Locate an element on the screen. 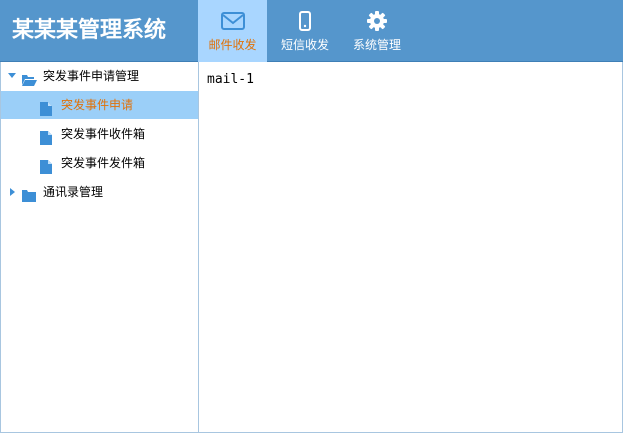 This screenshot has width=623, height=433. content-text: mail-1 is located at coordinates (230, 79).